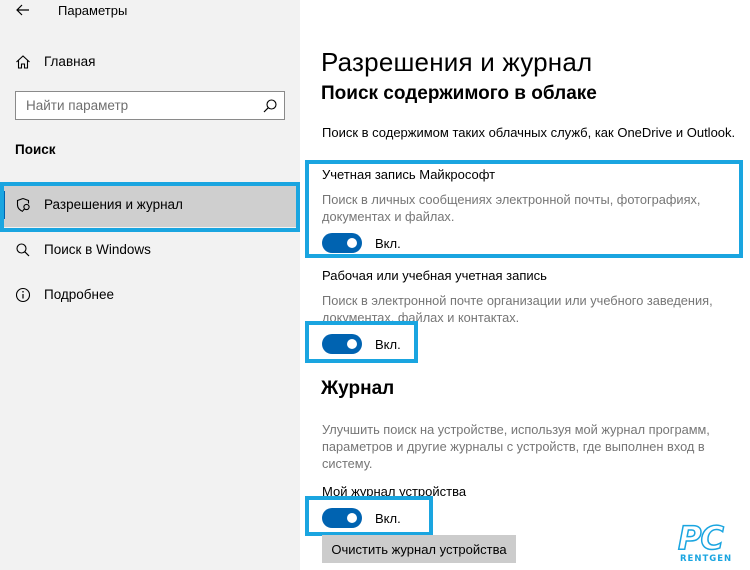  I want to click on cloud-search-heading: Поиск содержимого в облаке, so click(459, 93).